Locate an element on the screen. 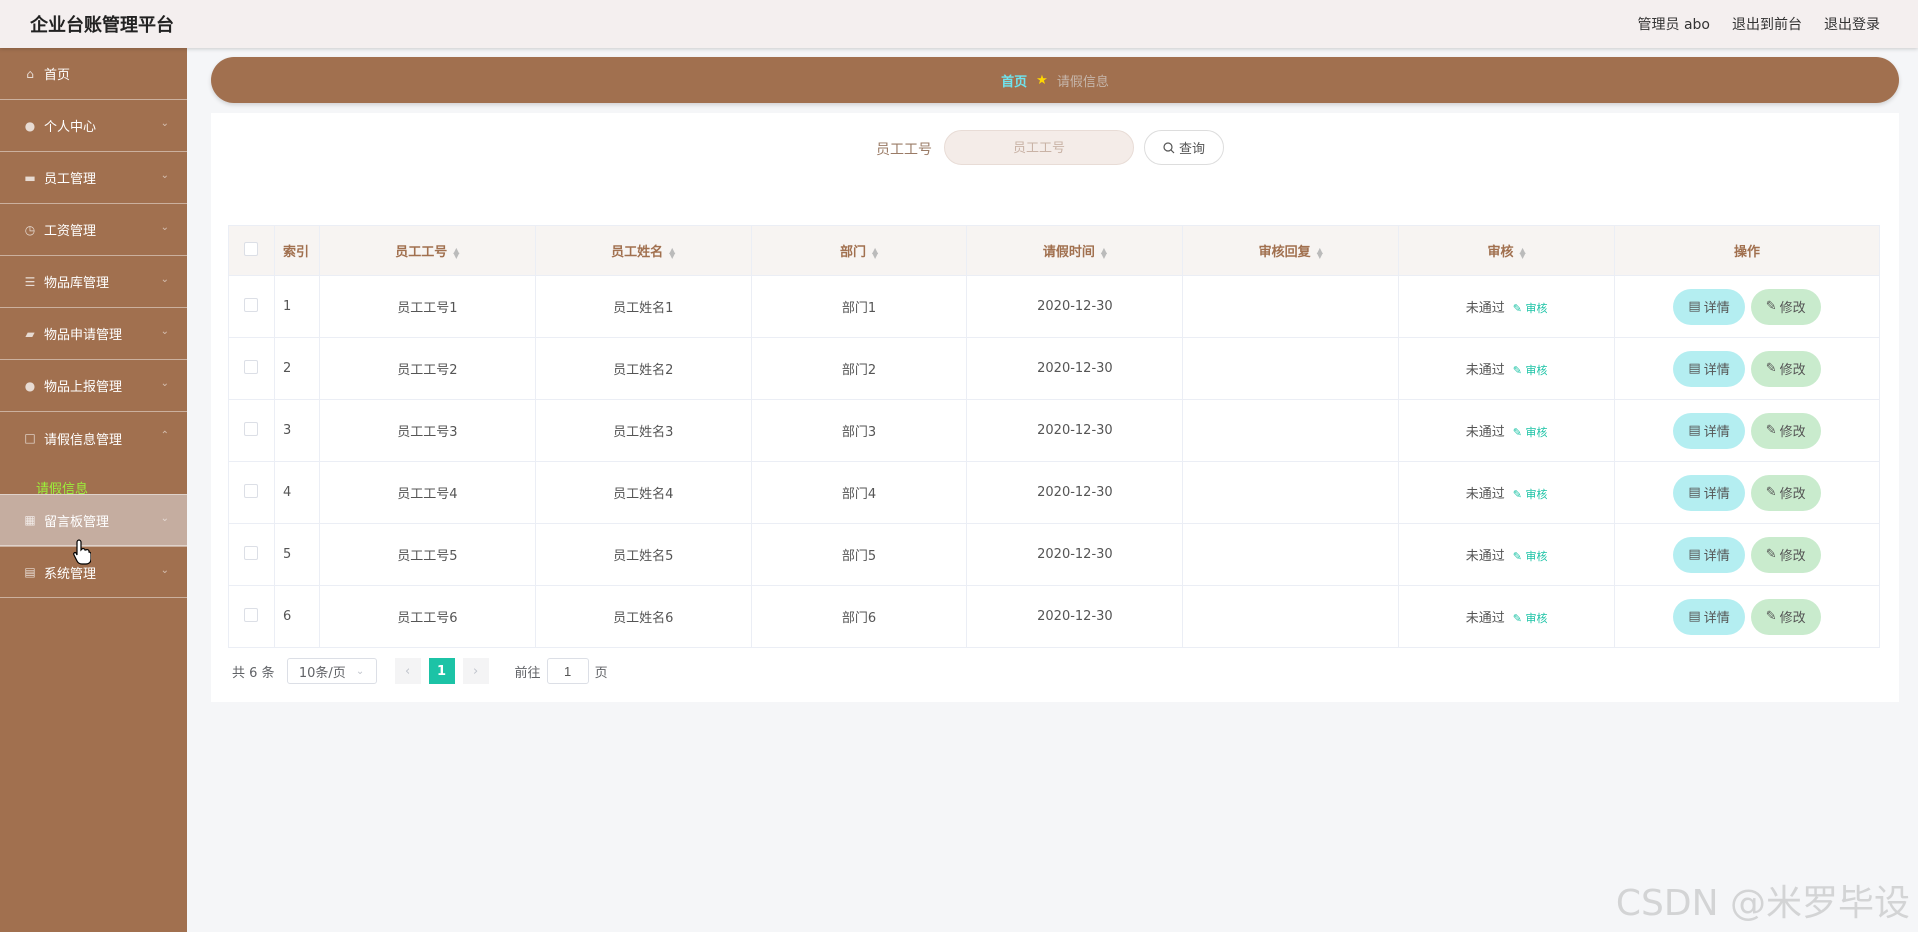 Image resolution: width=1918 pixels, height=932 pixels. goto-suffix: 页 is located at coordinates (601, 673).